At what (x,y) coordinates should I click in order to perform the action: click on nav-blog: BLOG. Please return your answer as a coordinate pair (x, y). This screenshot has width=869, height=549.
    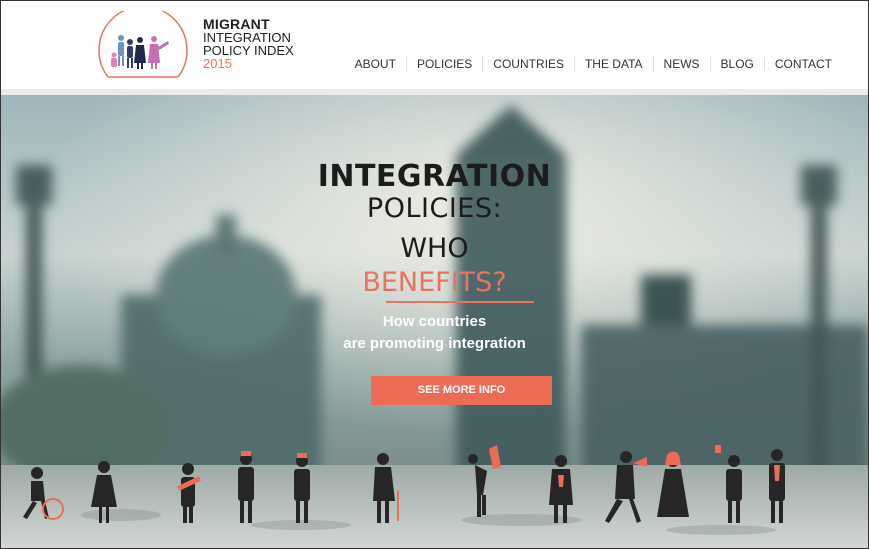
    Looking at the image, I should click on (736, 64).